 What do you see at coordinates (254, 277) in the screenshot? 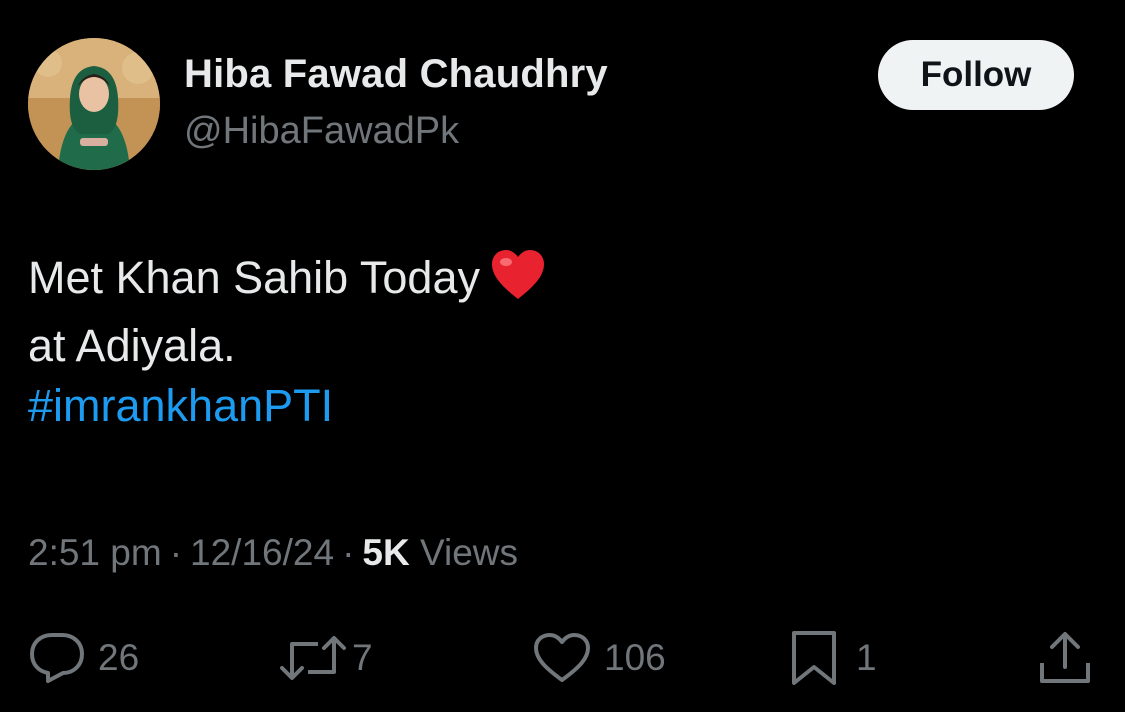
I see `tweet-line-1: Met Khan Sahib Today` at bounding box center [254, 277].